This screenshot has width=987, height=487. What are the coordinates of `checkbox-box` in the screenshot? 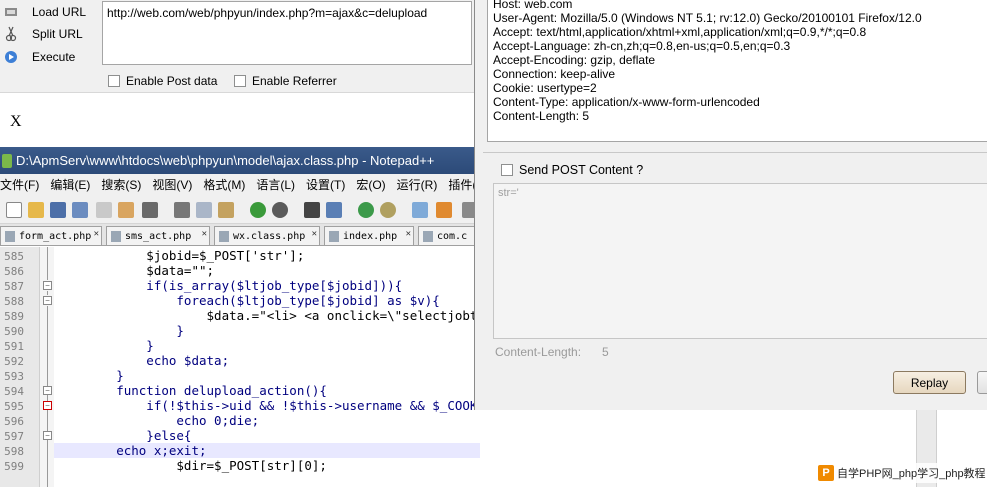 It's located at (240, 81).